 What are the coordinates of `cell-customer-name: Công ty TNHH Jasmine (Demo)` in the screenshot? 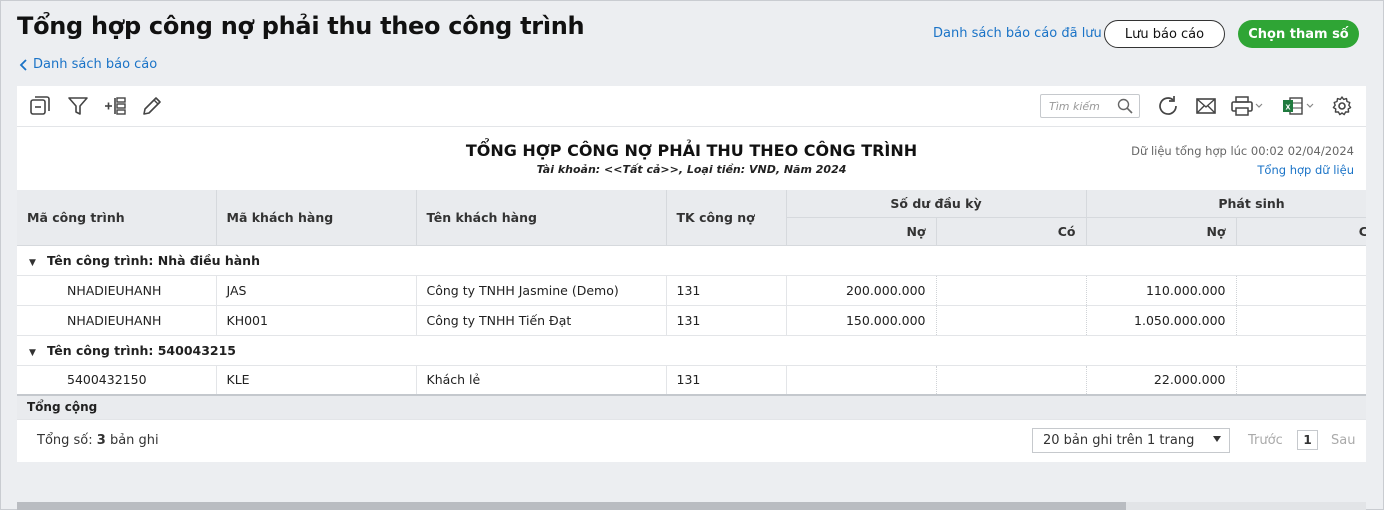 It's located at (541, 290).